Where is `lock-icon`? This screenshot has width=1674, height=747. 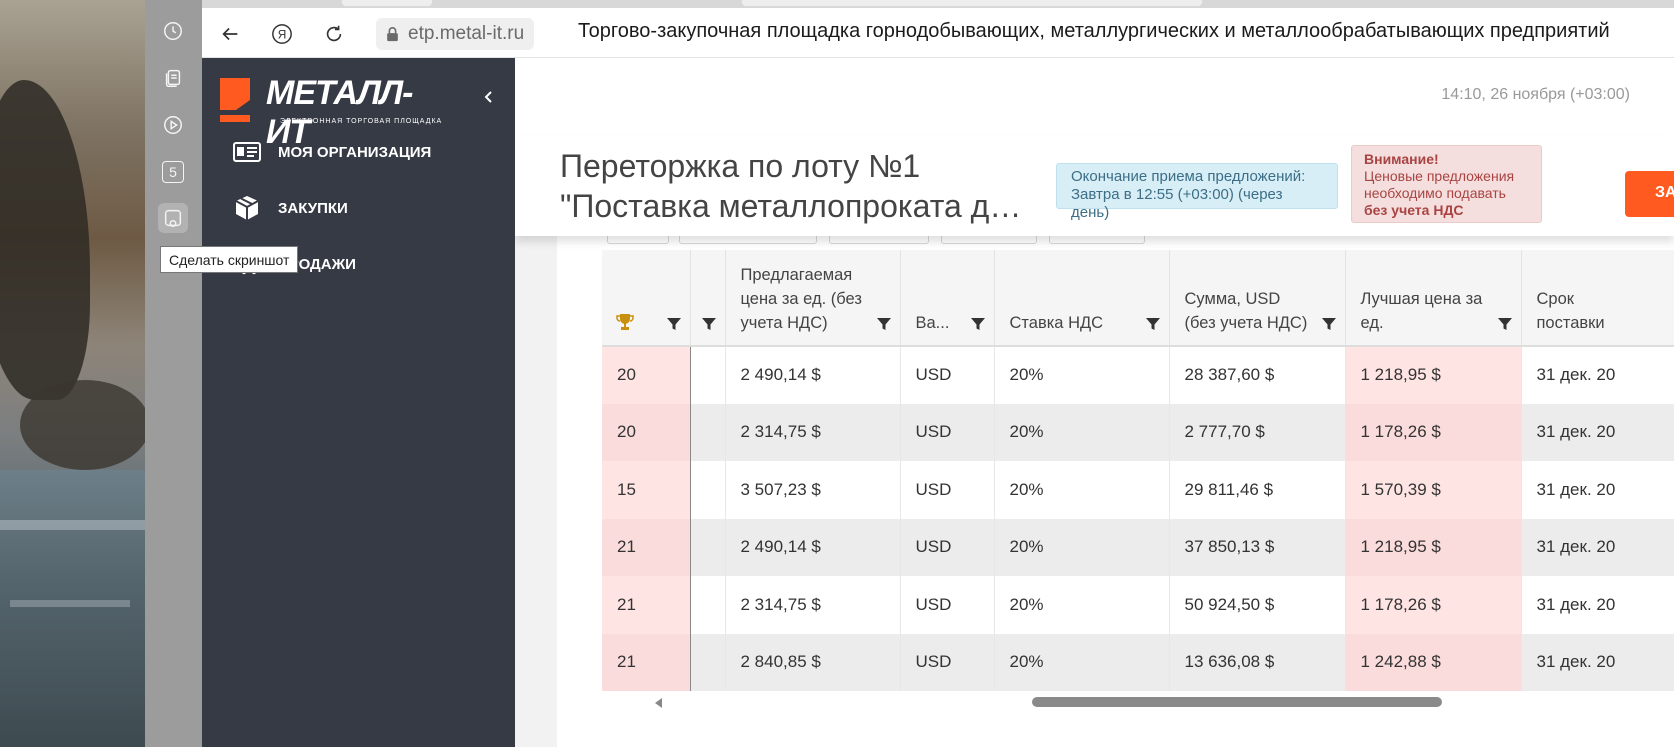 lock-icon is located at coordinates (392, 34).